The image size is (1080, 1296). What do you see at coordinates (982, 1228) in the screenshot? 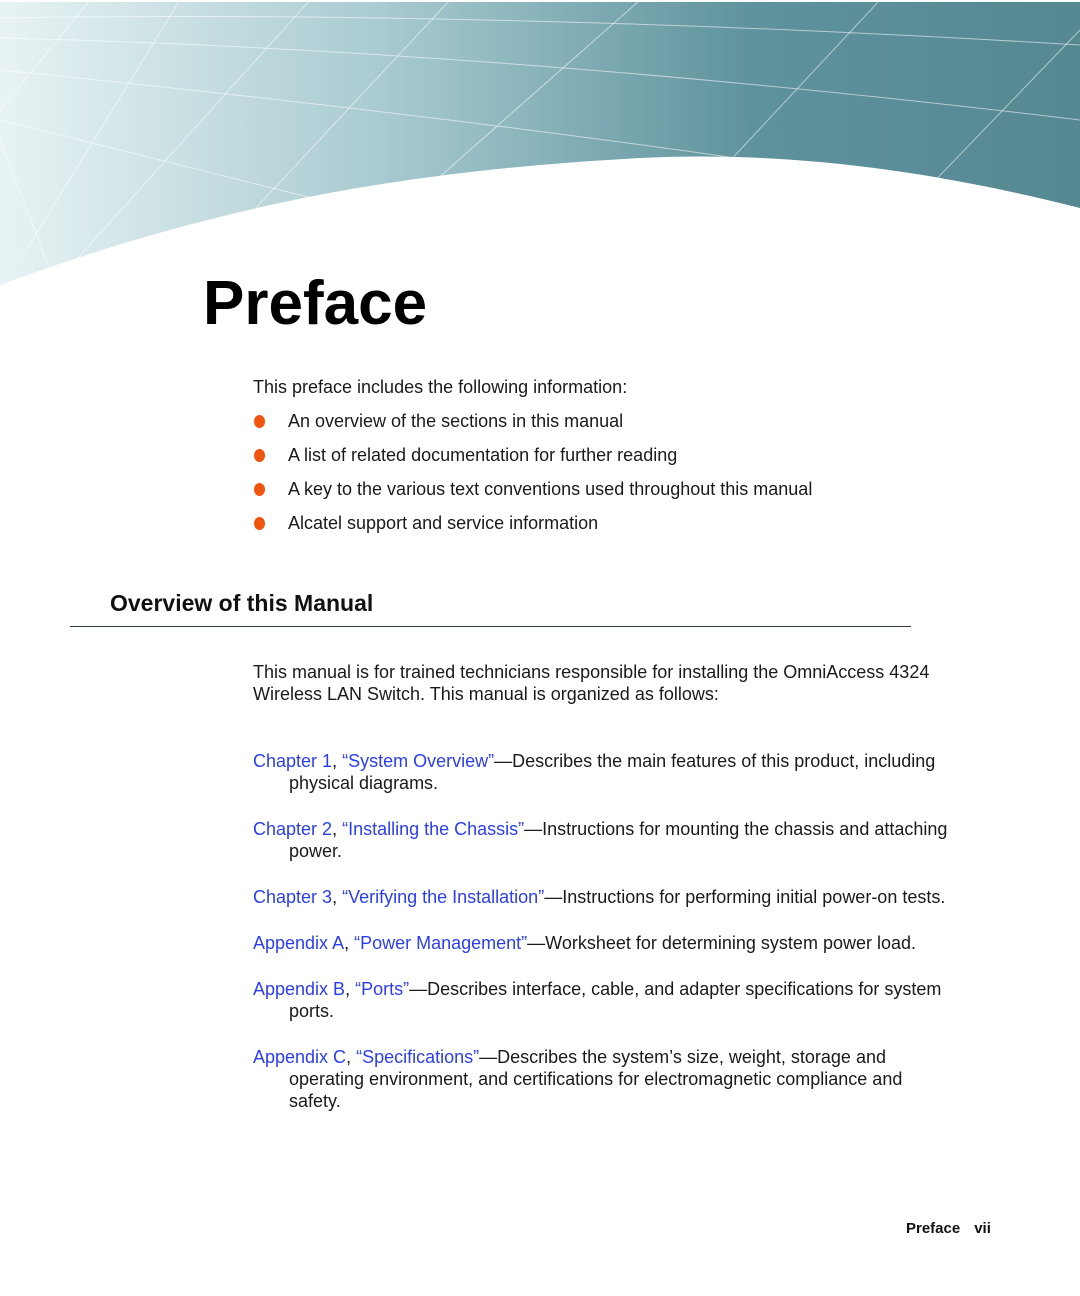
I see `footer-page-number: vii` at bounding box center [982, 1228].